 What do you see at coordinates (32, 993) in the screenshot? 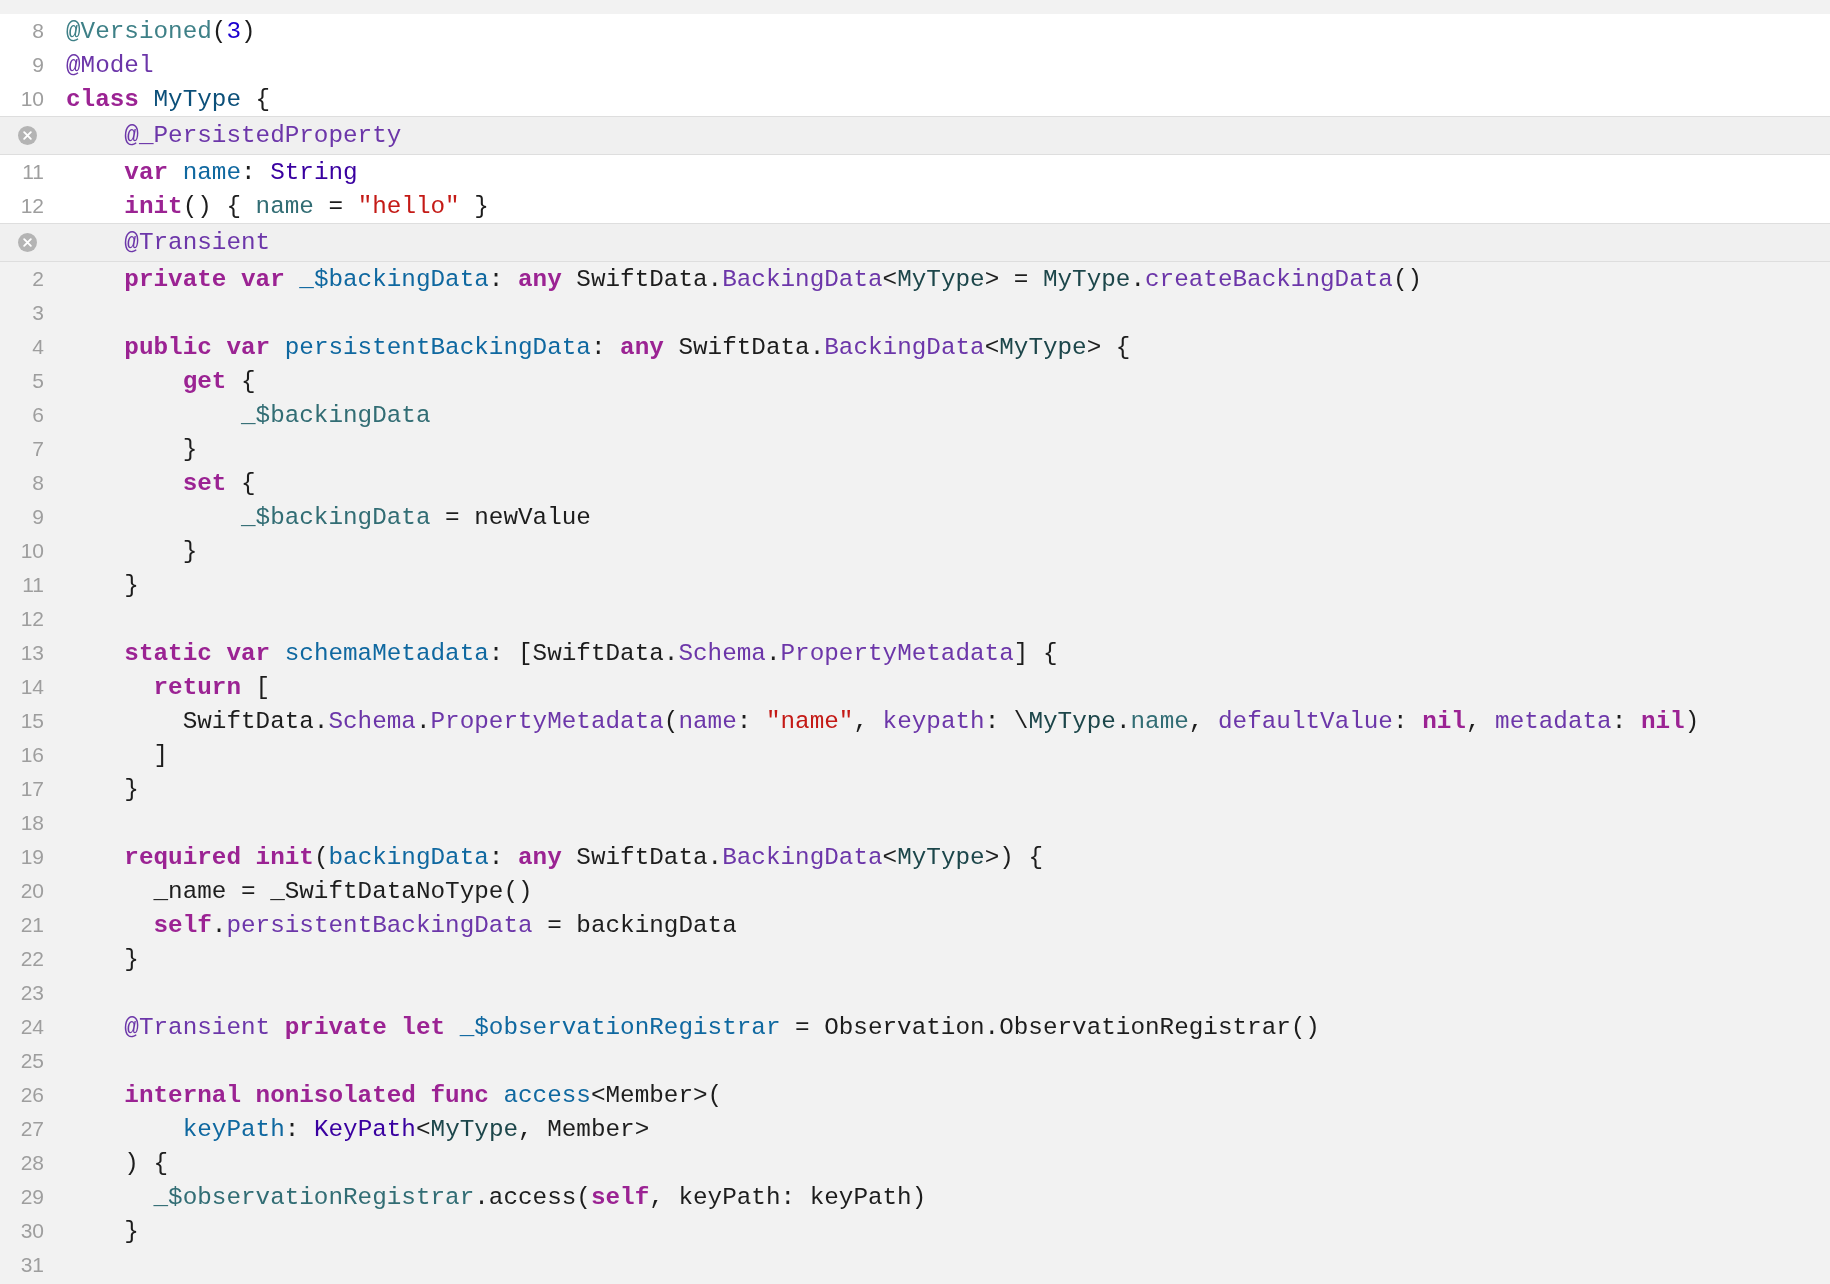
I see `line-number: 23` at bounding box center [32, 993].